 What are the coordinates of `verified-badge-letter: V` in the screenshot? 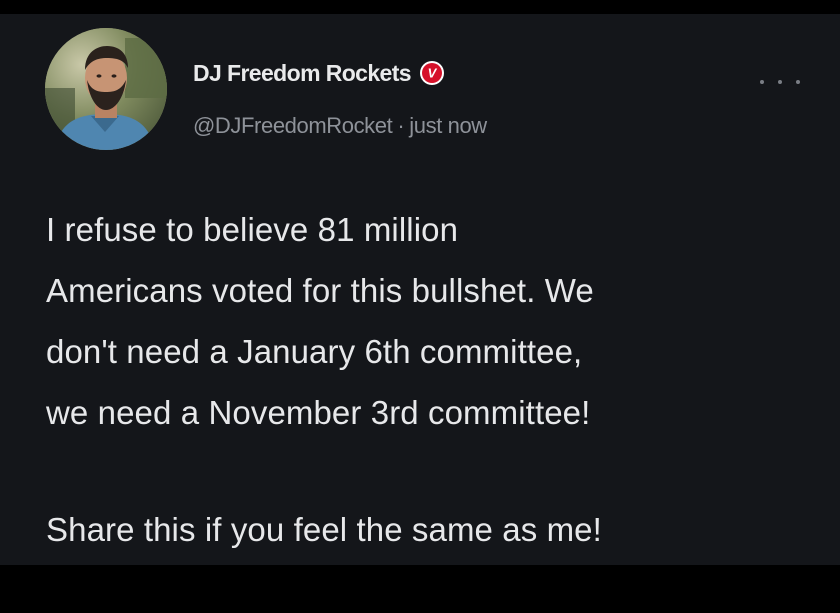 It's located at (433, 73).